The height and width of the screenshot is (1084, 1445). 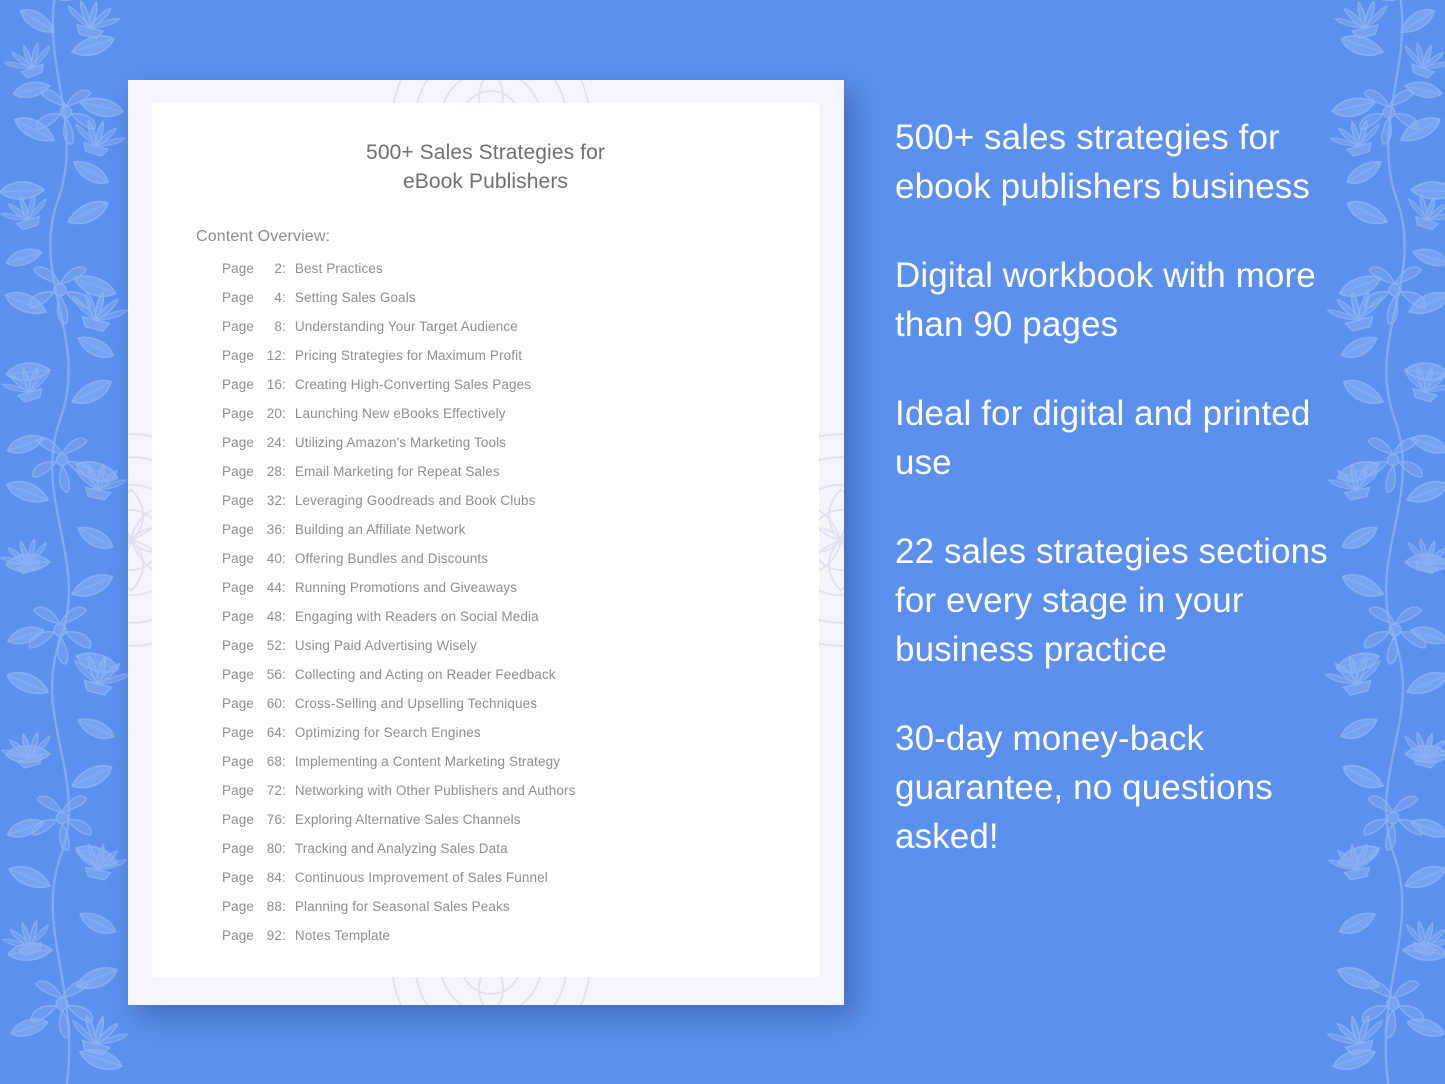 I want to click on toc-page-number: 44, so click(x=274, y=587).